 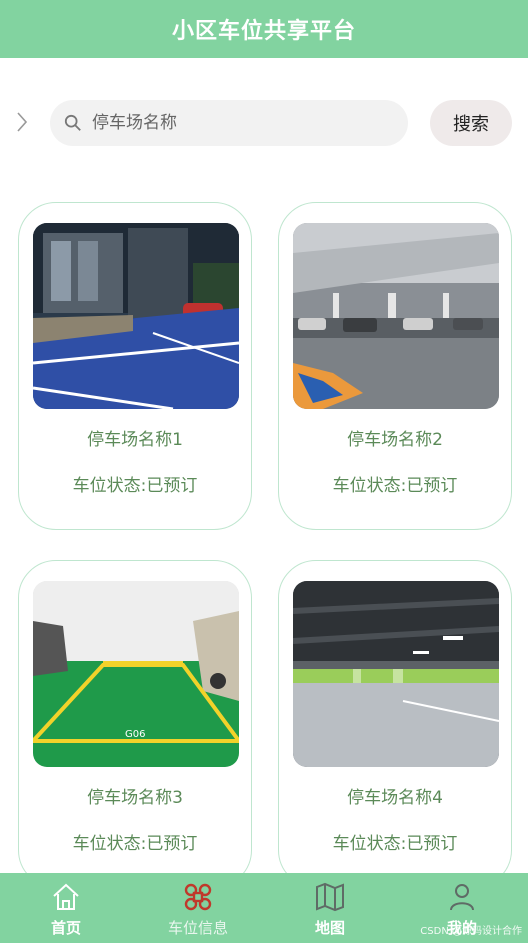 I want to click on parking-name: 停车场名称3, so click(x=135, y=798).